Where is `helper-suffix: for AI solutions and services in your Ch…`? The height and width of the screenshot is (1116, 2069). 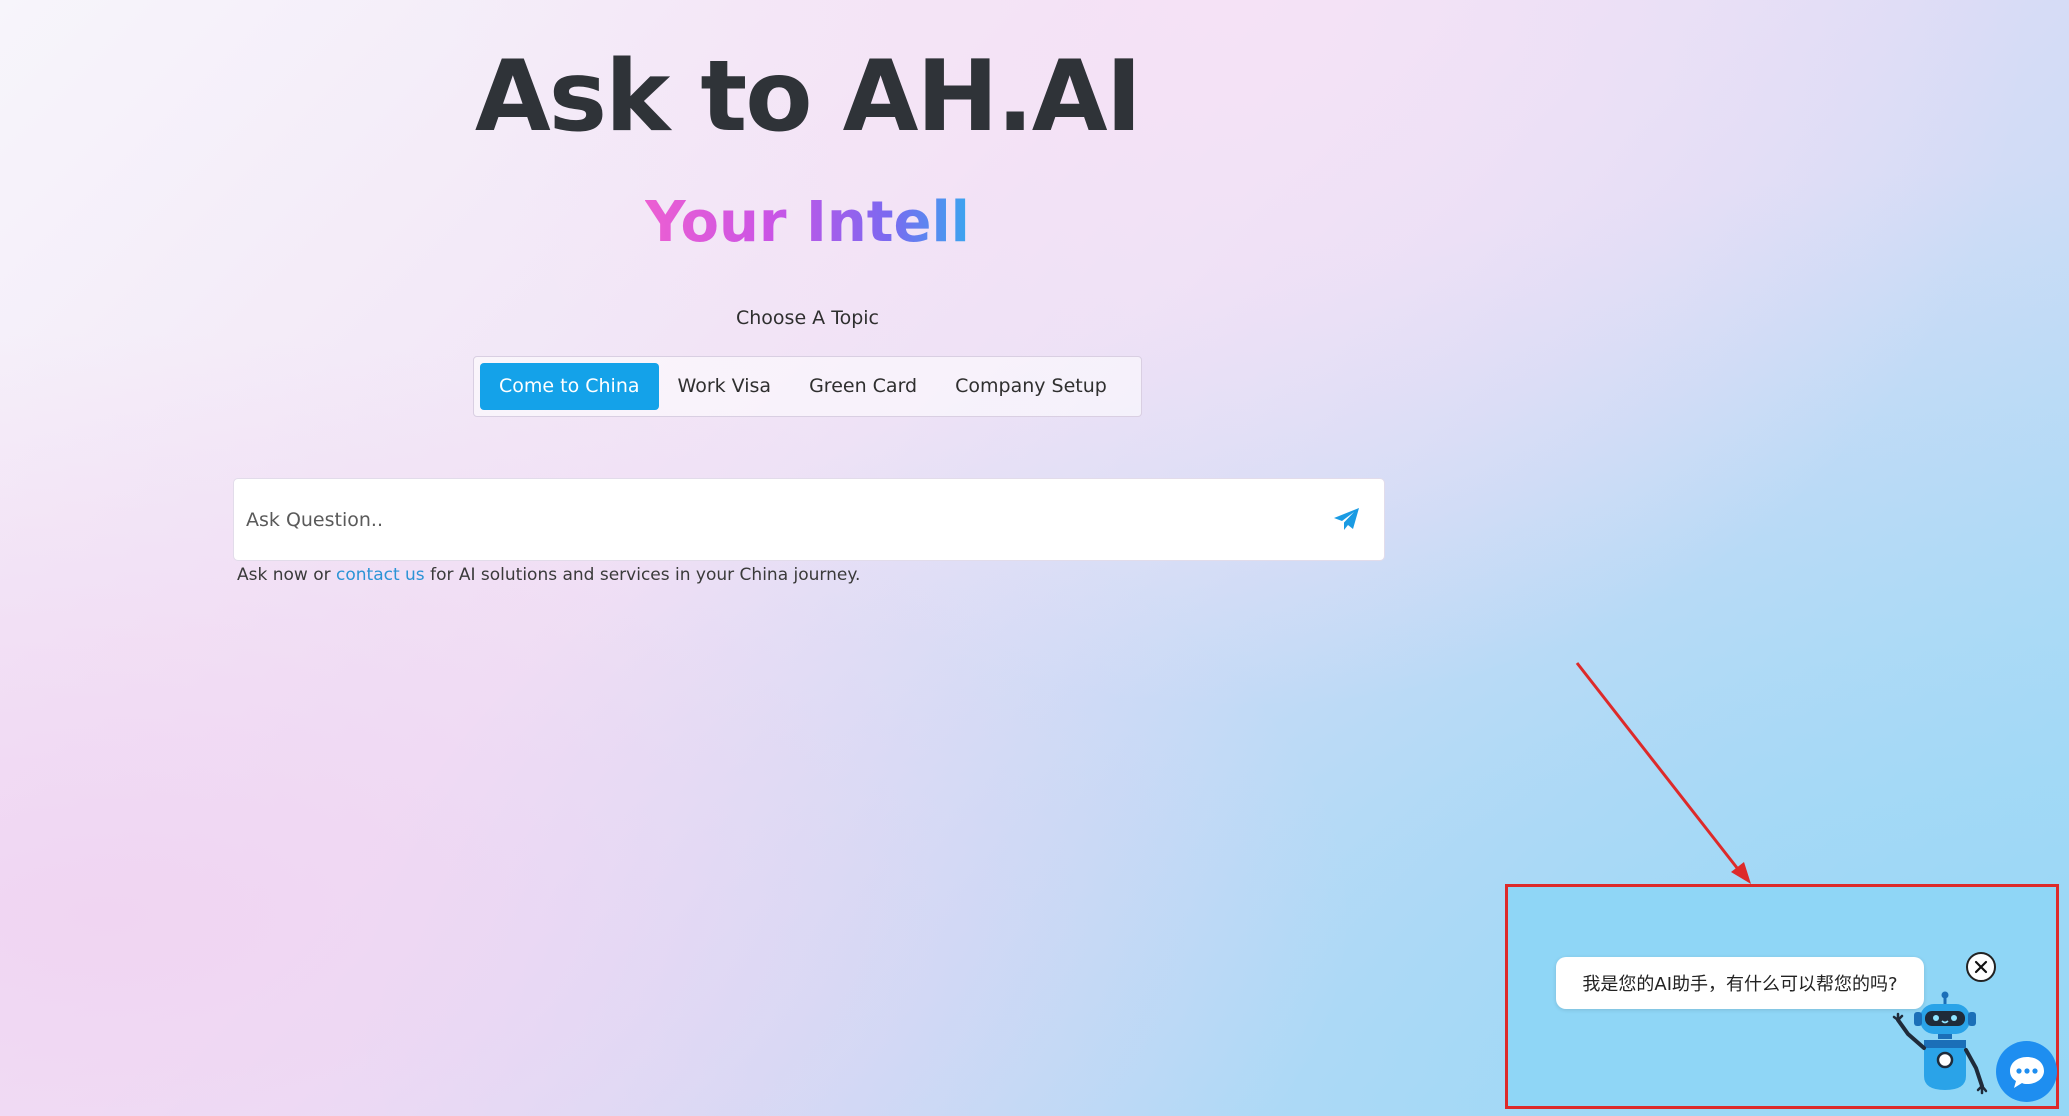 helper-suffix: for AI solutions and services in your Ch… is located at coordinates (645, 575).